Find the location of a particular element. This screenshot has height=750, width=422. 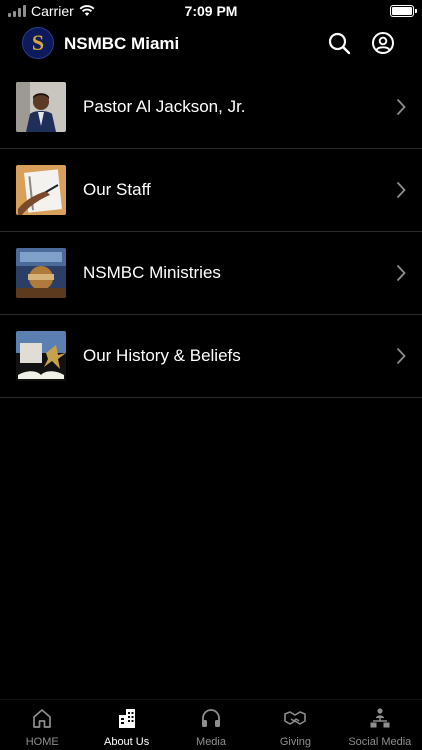

profile-button is located at coordinates (383, 43).